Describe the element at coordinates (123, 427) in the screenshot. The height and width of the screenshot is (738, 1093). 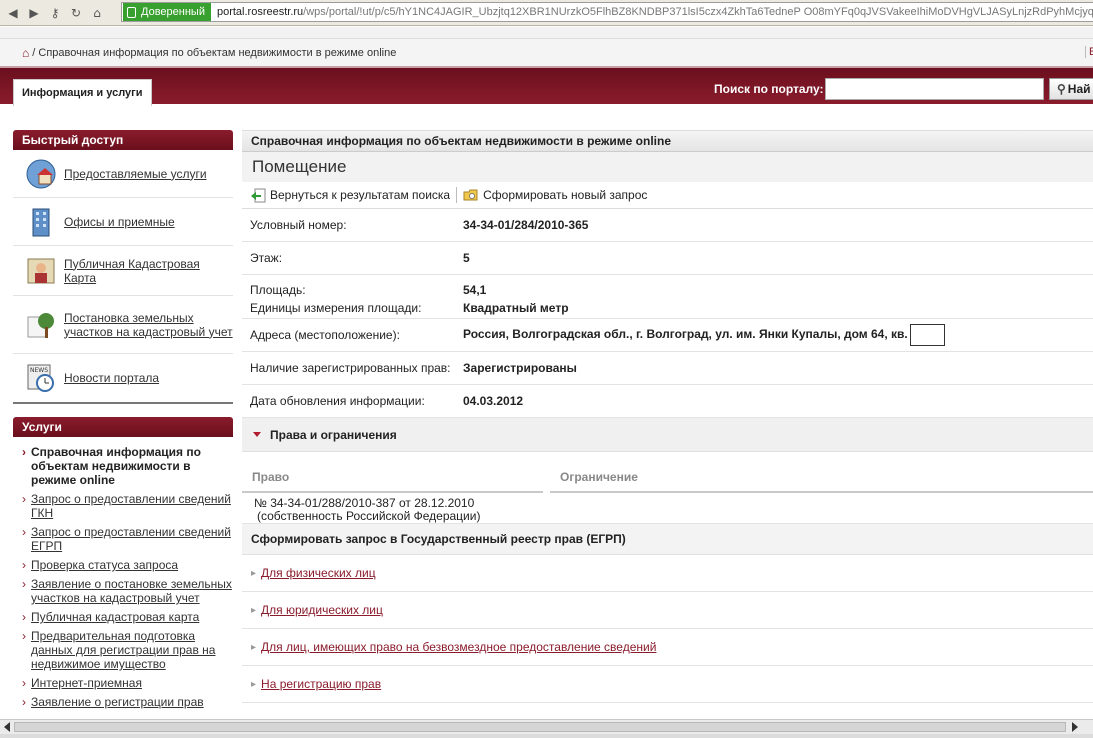
I see `services-header: Услуги` at that location.